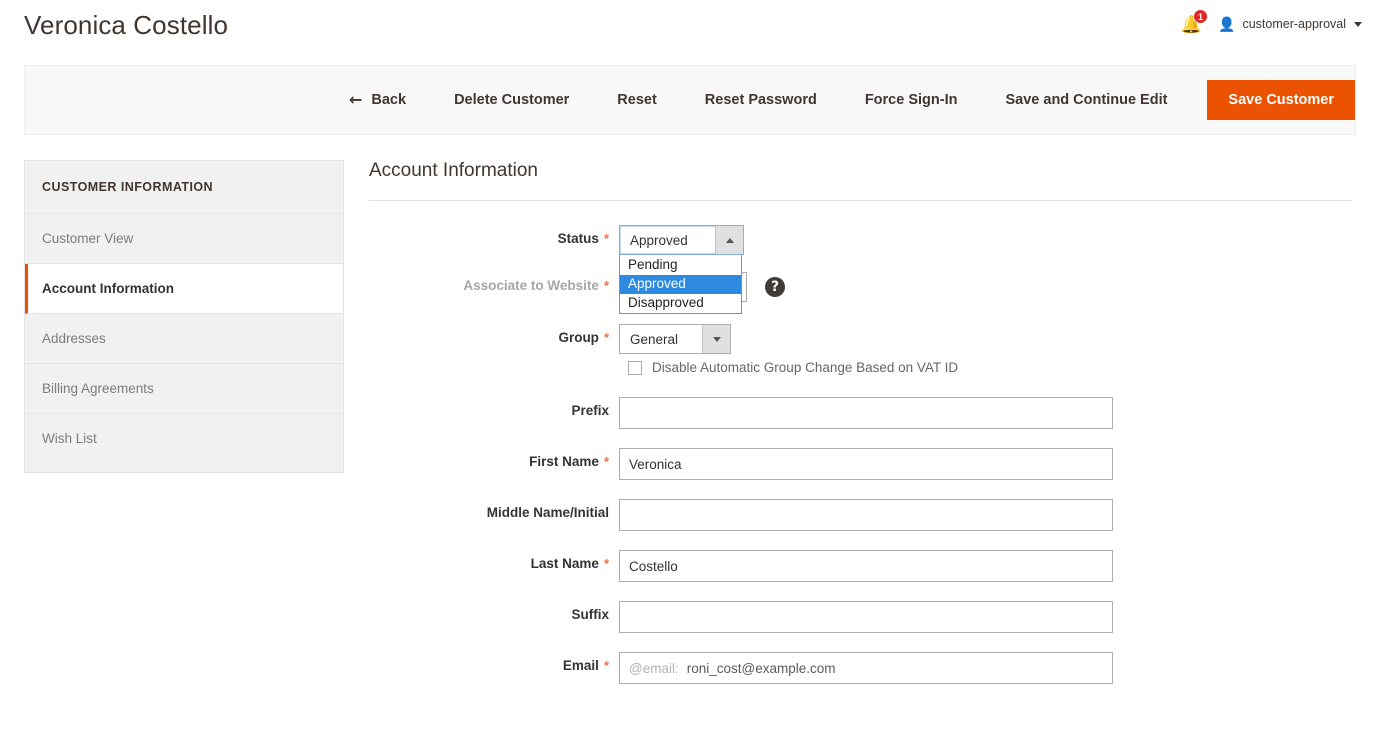 Image resolution: width=1380 pixels, height=730 pixels. I want to click on field-row-group: Group * General, so click(860, 339).